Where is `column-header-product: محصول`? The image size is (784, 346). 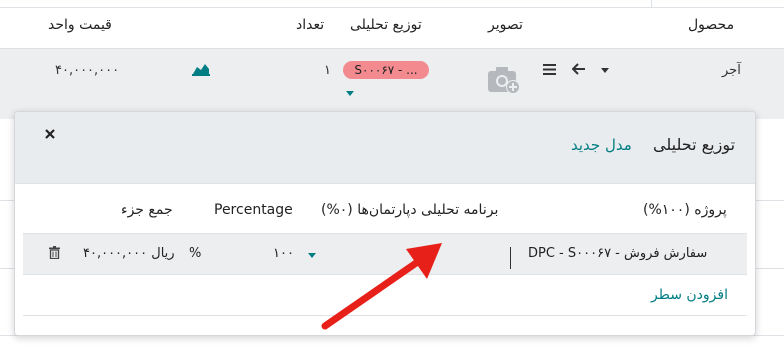 column-header-product: محصول is located at coordinates (711, 25).